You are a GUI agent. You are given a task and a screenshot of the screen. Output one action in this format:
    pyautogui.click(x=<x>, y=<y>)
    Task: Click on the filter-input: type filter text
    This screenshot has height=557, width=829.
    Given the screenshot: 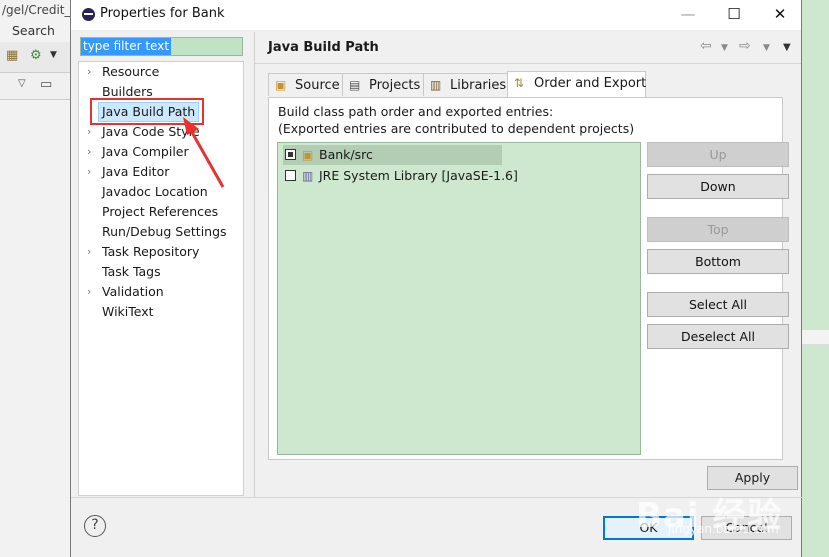 What is the action you would take?
    pyautogui.click(x=161, y=46)
    